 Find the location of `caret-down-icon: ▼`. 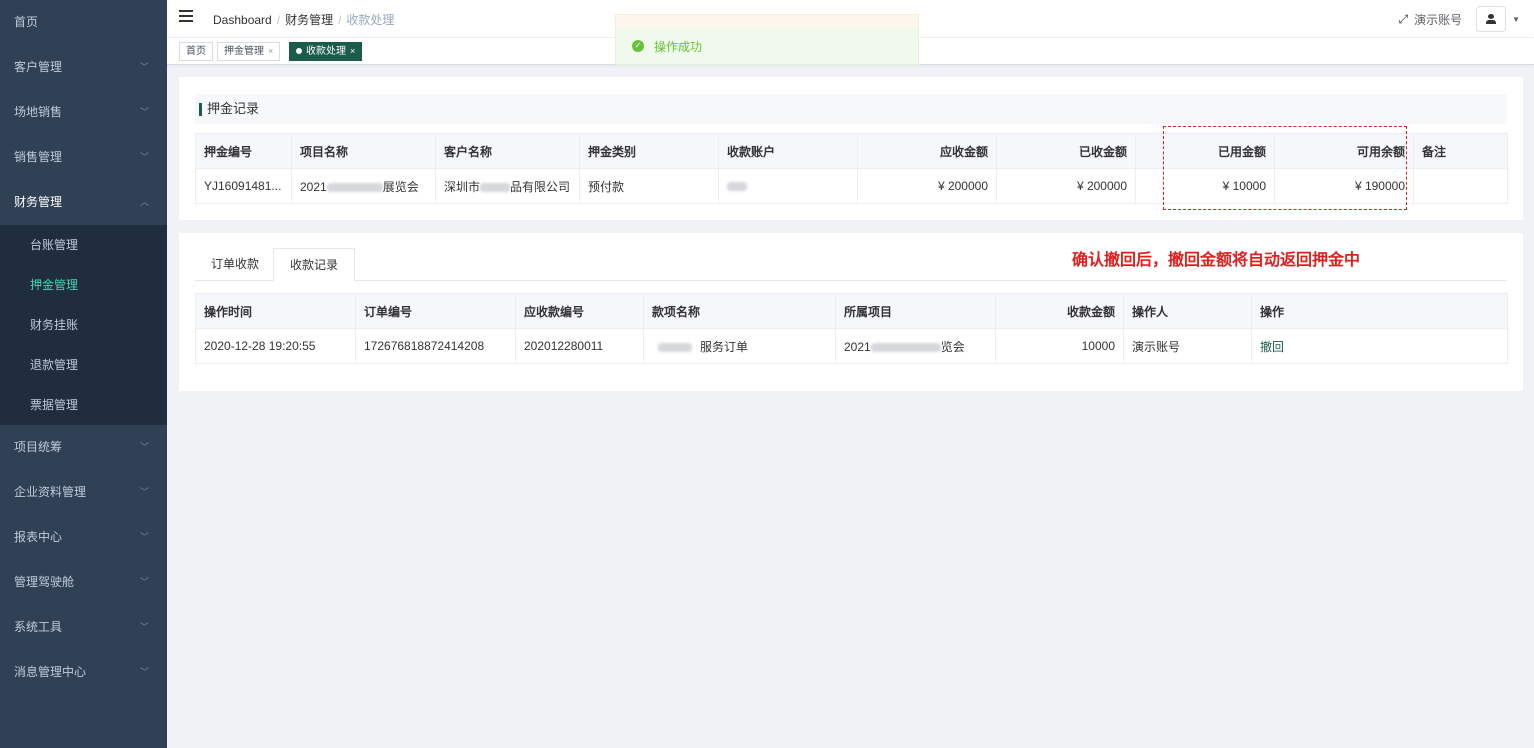

caret-down-icon: ▼ is located at coordinates (1516, 19).